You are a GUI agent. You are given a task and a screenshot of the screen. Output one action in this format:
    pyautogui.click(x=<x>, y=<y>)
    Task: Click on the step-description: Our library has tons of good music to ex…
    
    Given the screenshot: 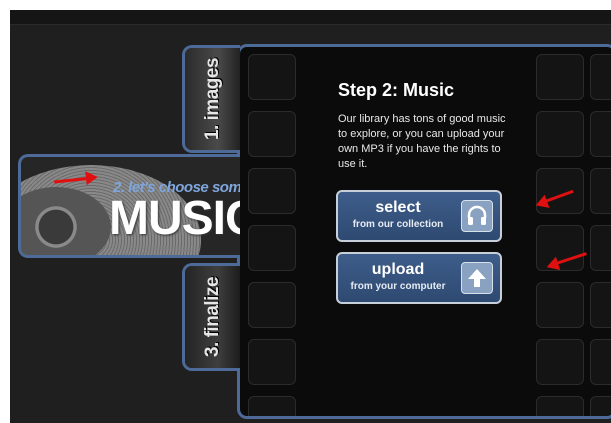 What is the action you would take?
    pyautogui.click(x=422, y=141)
    